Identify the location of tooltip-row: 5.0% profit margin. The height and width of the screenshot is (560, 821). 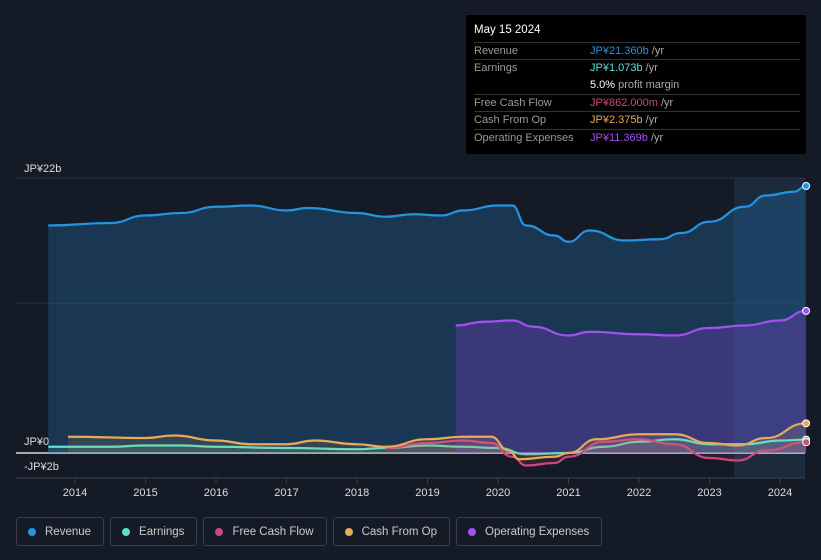
(637, 85).